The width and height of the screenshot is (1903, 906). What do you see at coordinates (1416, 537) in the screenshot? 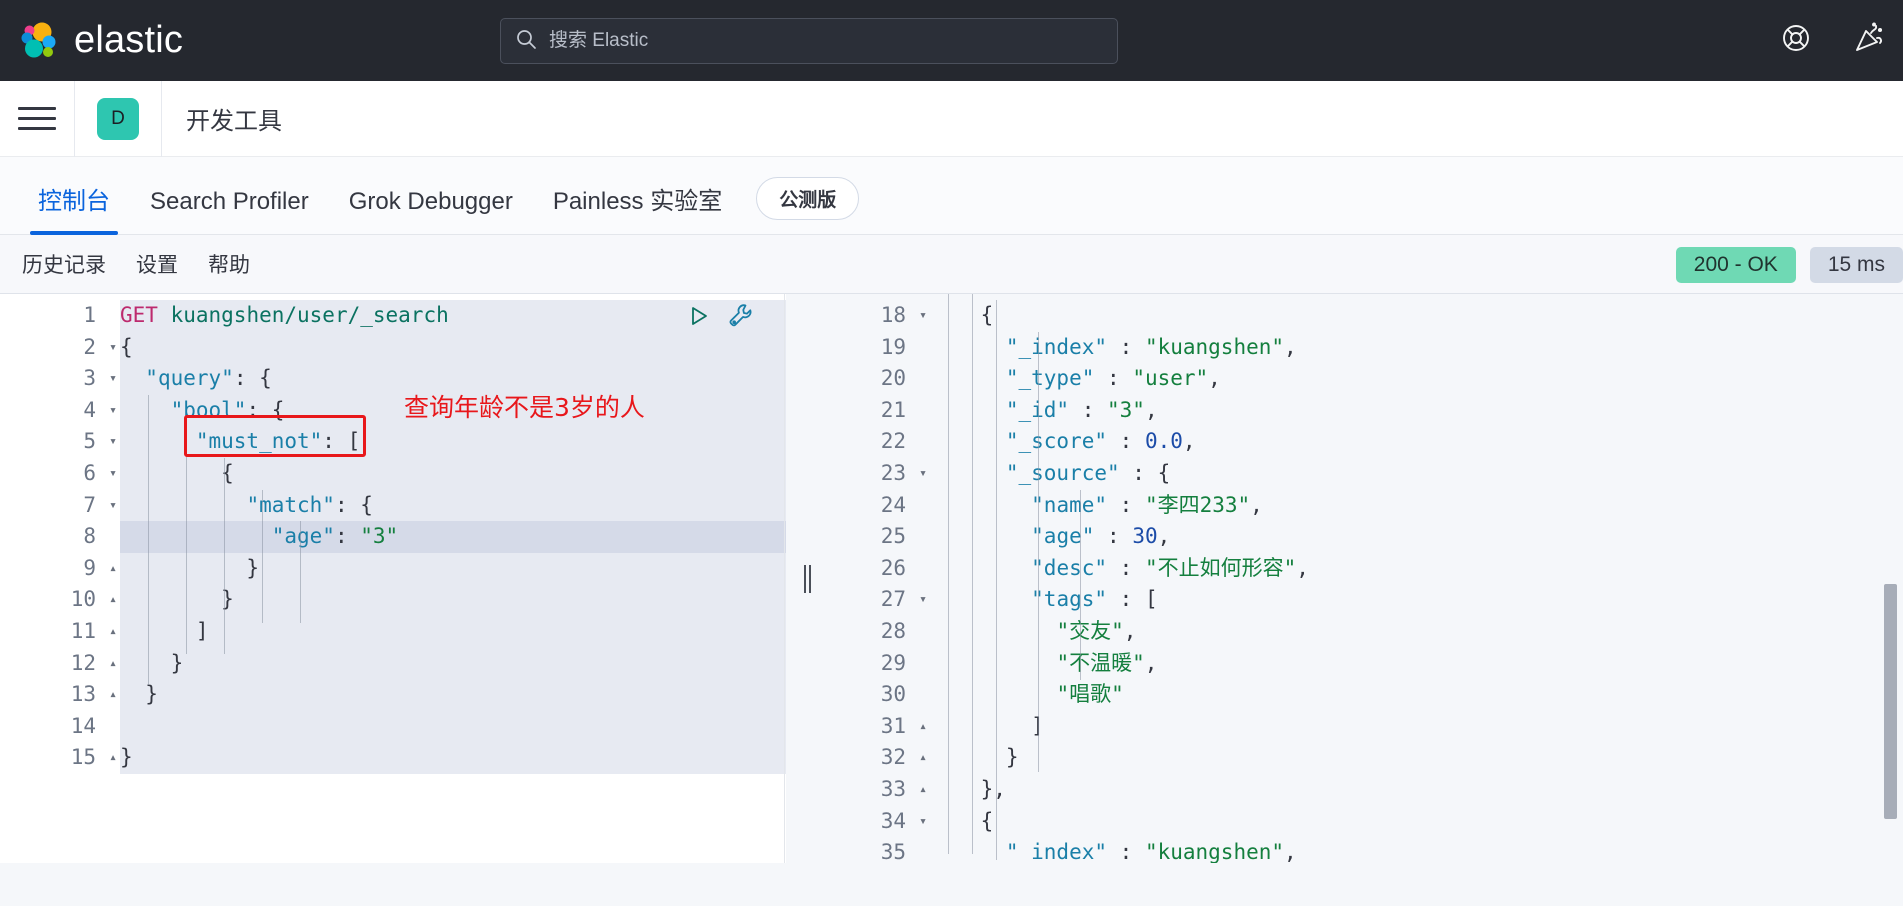
I see `code-line: "age" : 30,` at bounding box center [1416, 537].